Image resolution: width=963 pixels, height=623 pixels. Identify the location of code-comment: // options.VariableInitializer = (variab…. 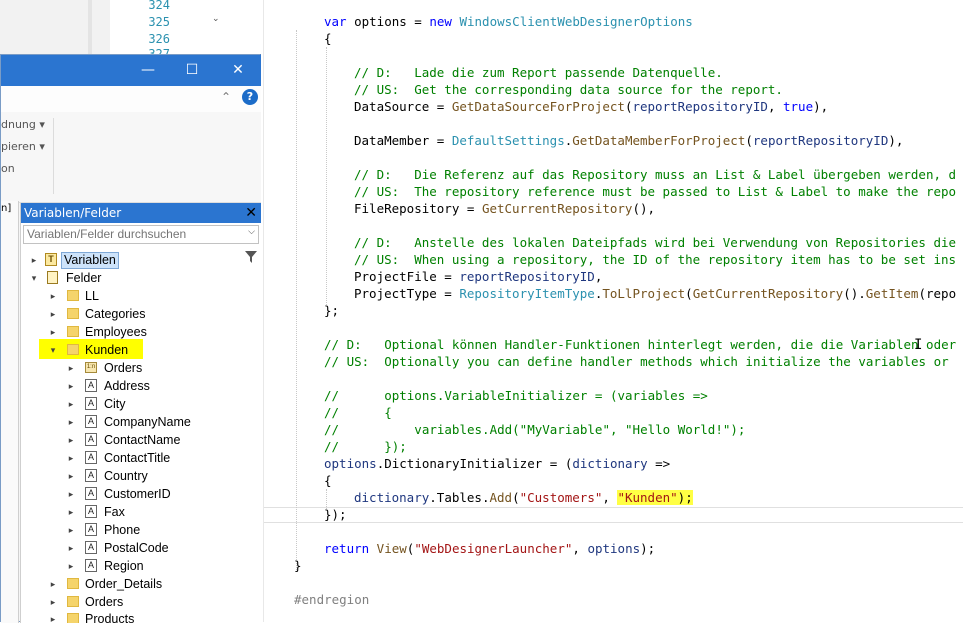
(516, 395).